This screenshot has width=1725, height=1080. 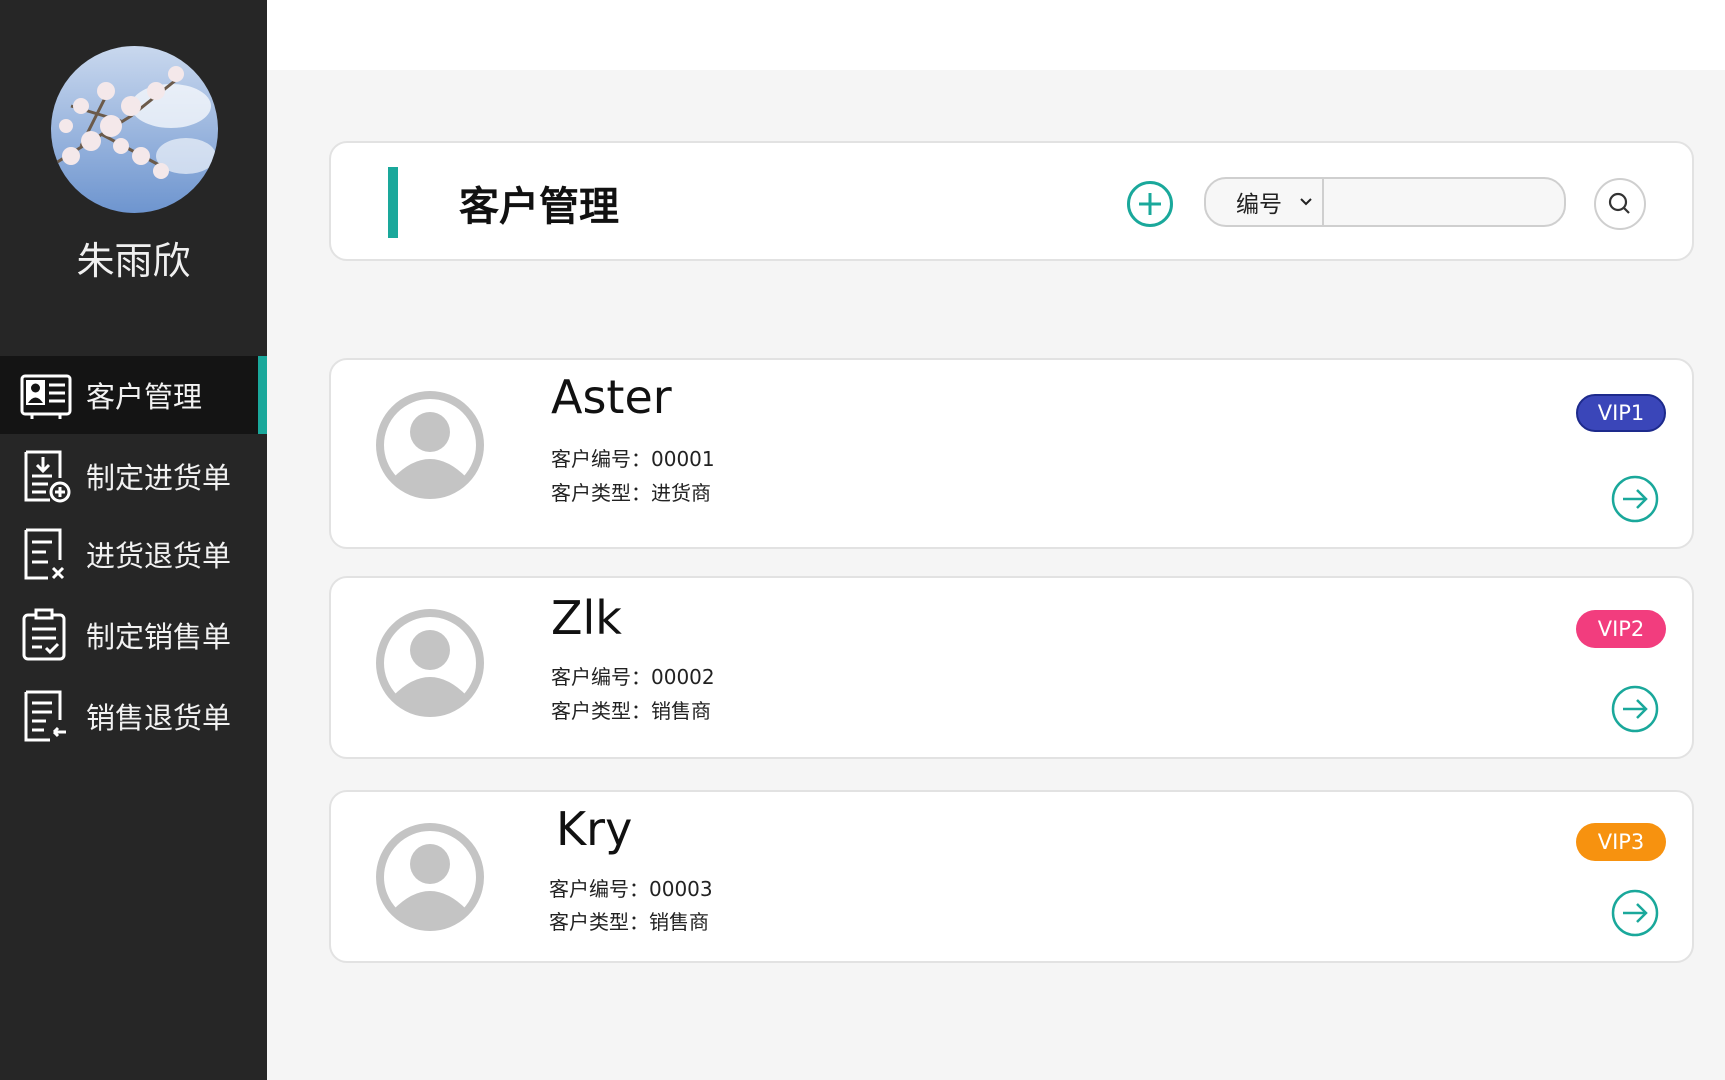 What do you see at coordinates (144, 397) in the screenshot?
I see `sidebar-item-label: 客户管理` at bounding box center [144, 397].